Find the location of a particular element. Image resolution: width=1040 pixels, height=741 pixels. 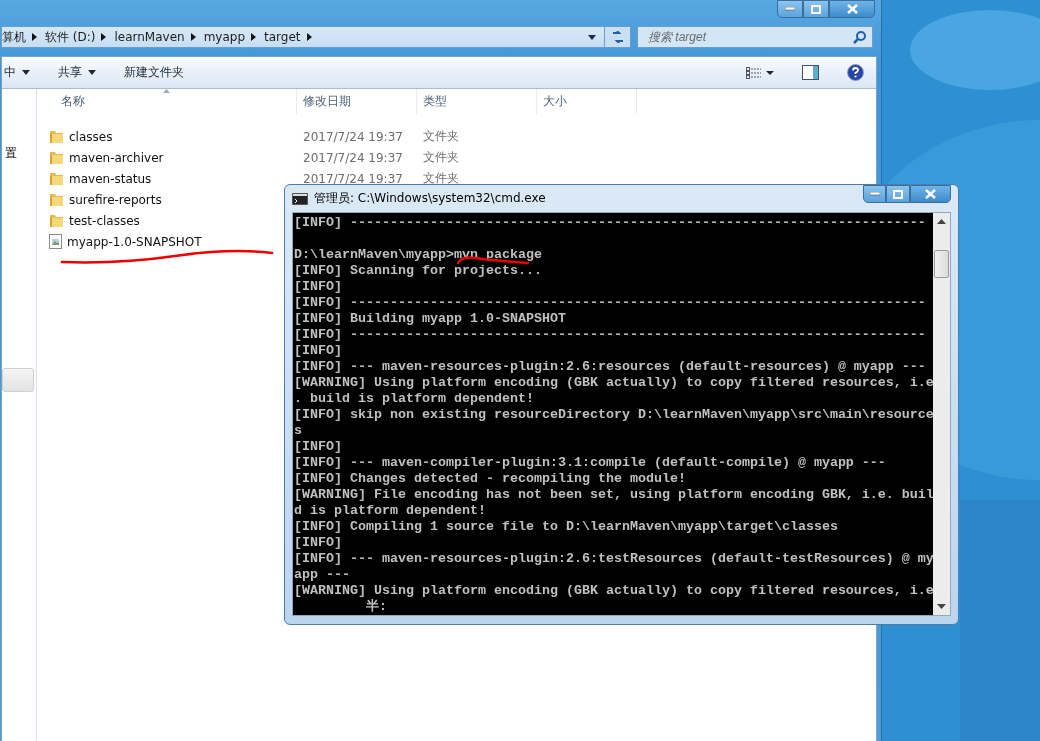

view-options-icon is located at coordinates (760, 72).